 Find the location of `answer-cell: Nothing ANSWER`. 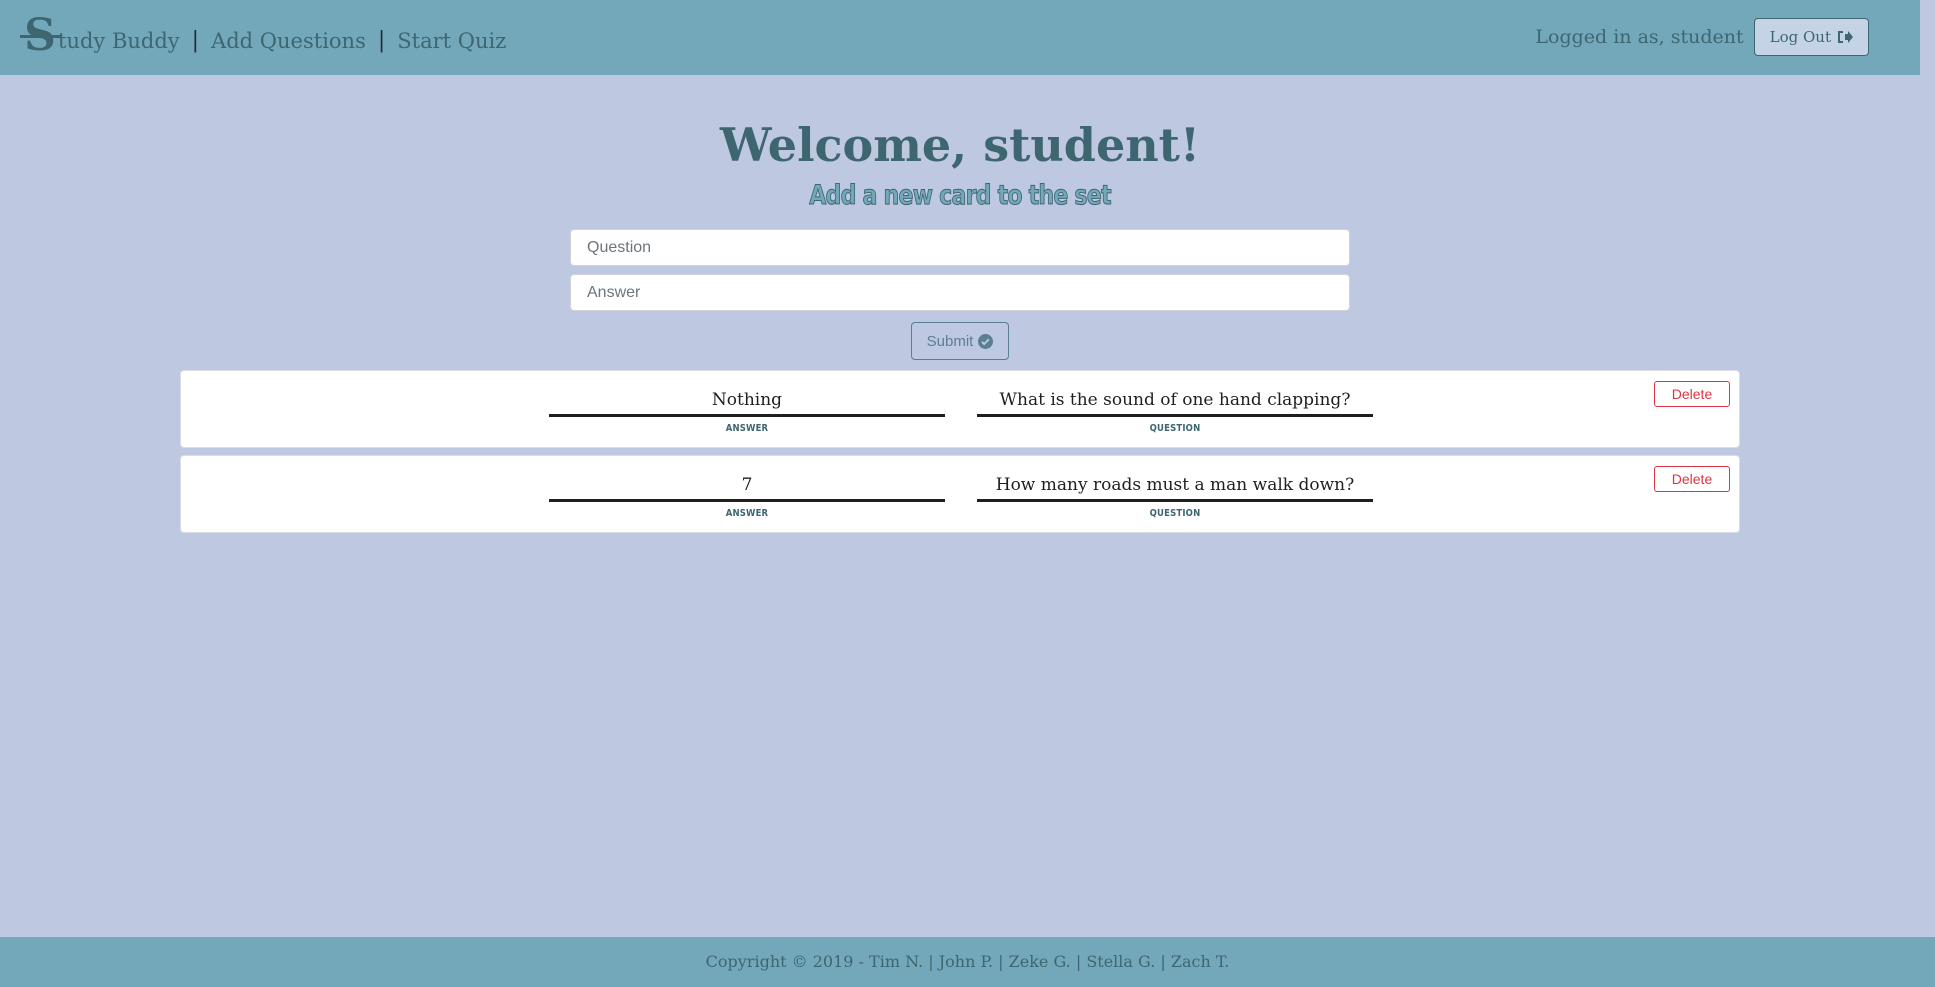

answer-cell: Nothing ANSWER is located at coordinates (747, 411).